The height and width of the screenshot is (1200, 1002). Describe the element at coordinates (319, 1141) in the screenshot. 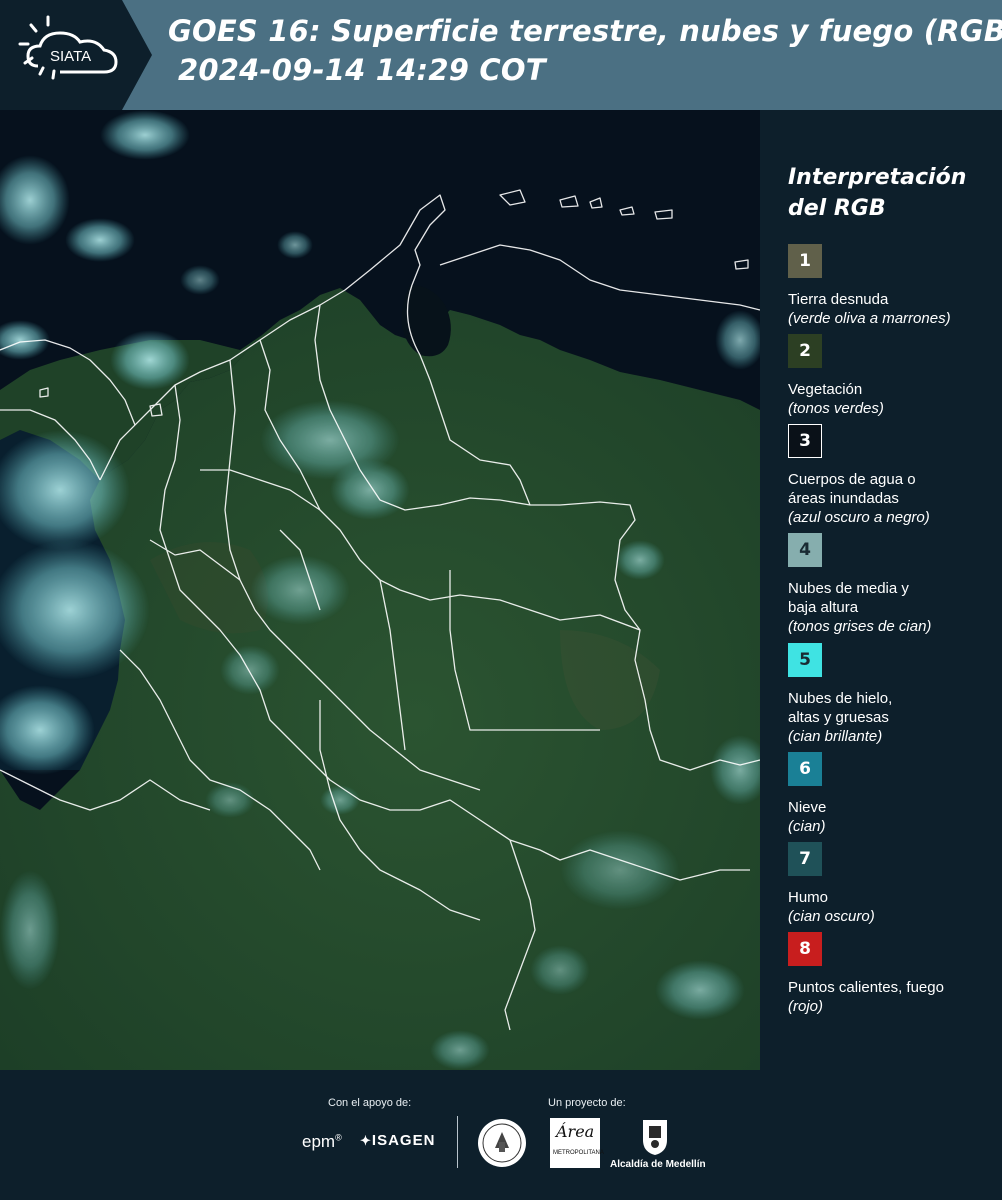

I see `epm-logo-text: epm` at that location.